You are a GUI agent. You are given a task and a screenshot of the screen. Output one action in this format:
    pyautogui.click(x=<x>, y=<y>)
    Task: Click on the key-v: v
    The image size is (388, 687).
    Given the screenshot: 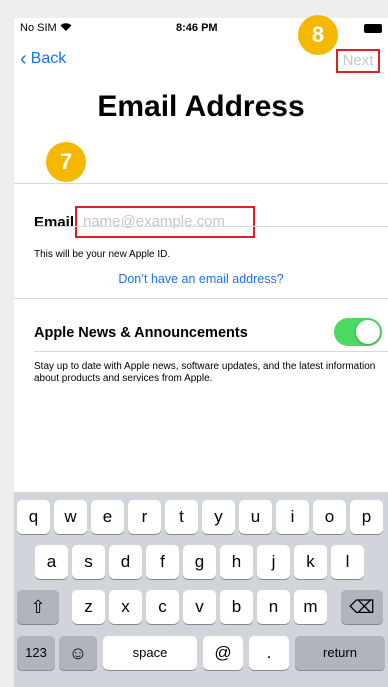 What is the action you would take?
    pyautogui.click(x=199, y=607)
    